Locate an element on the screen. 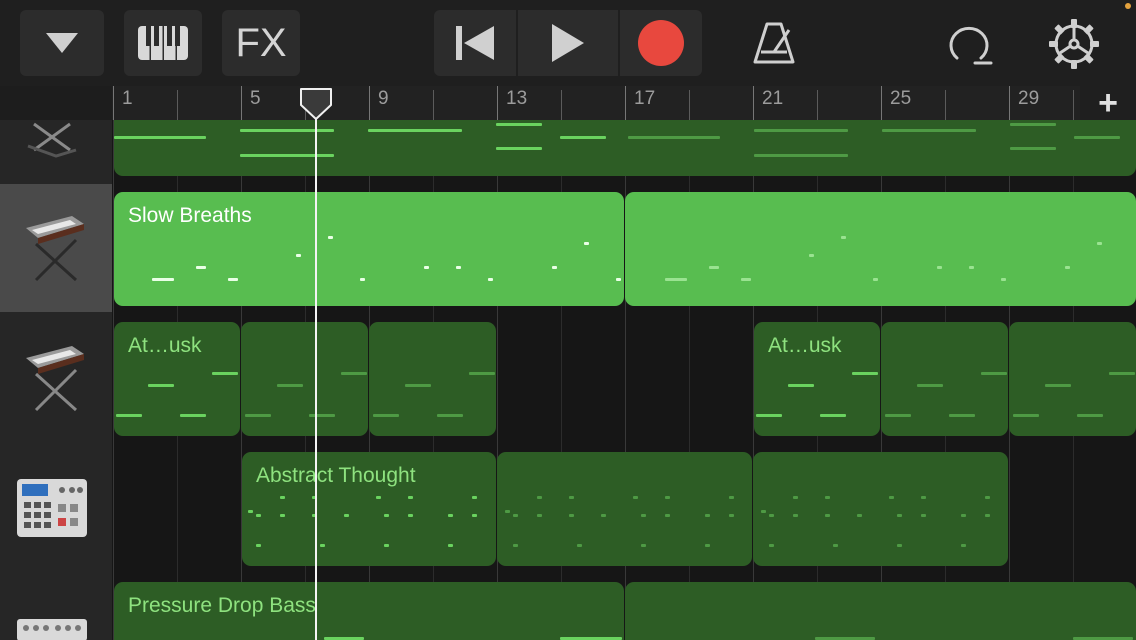 This screenshot has width=1136, height=640. skip-back-icon is located at coordinates (475, 43).